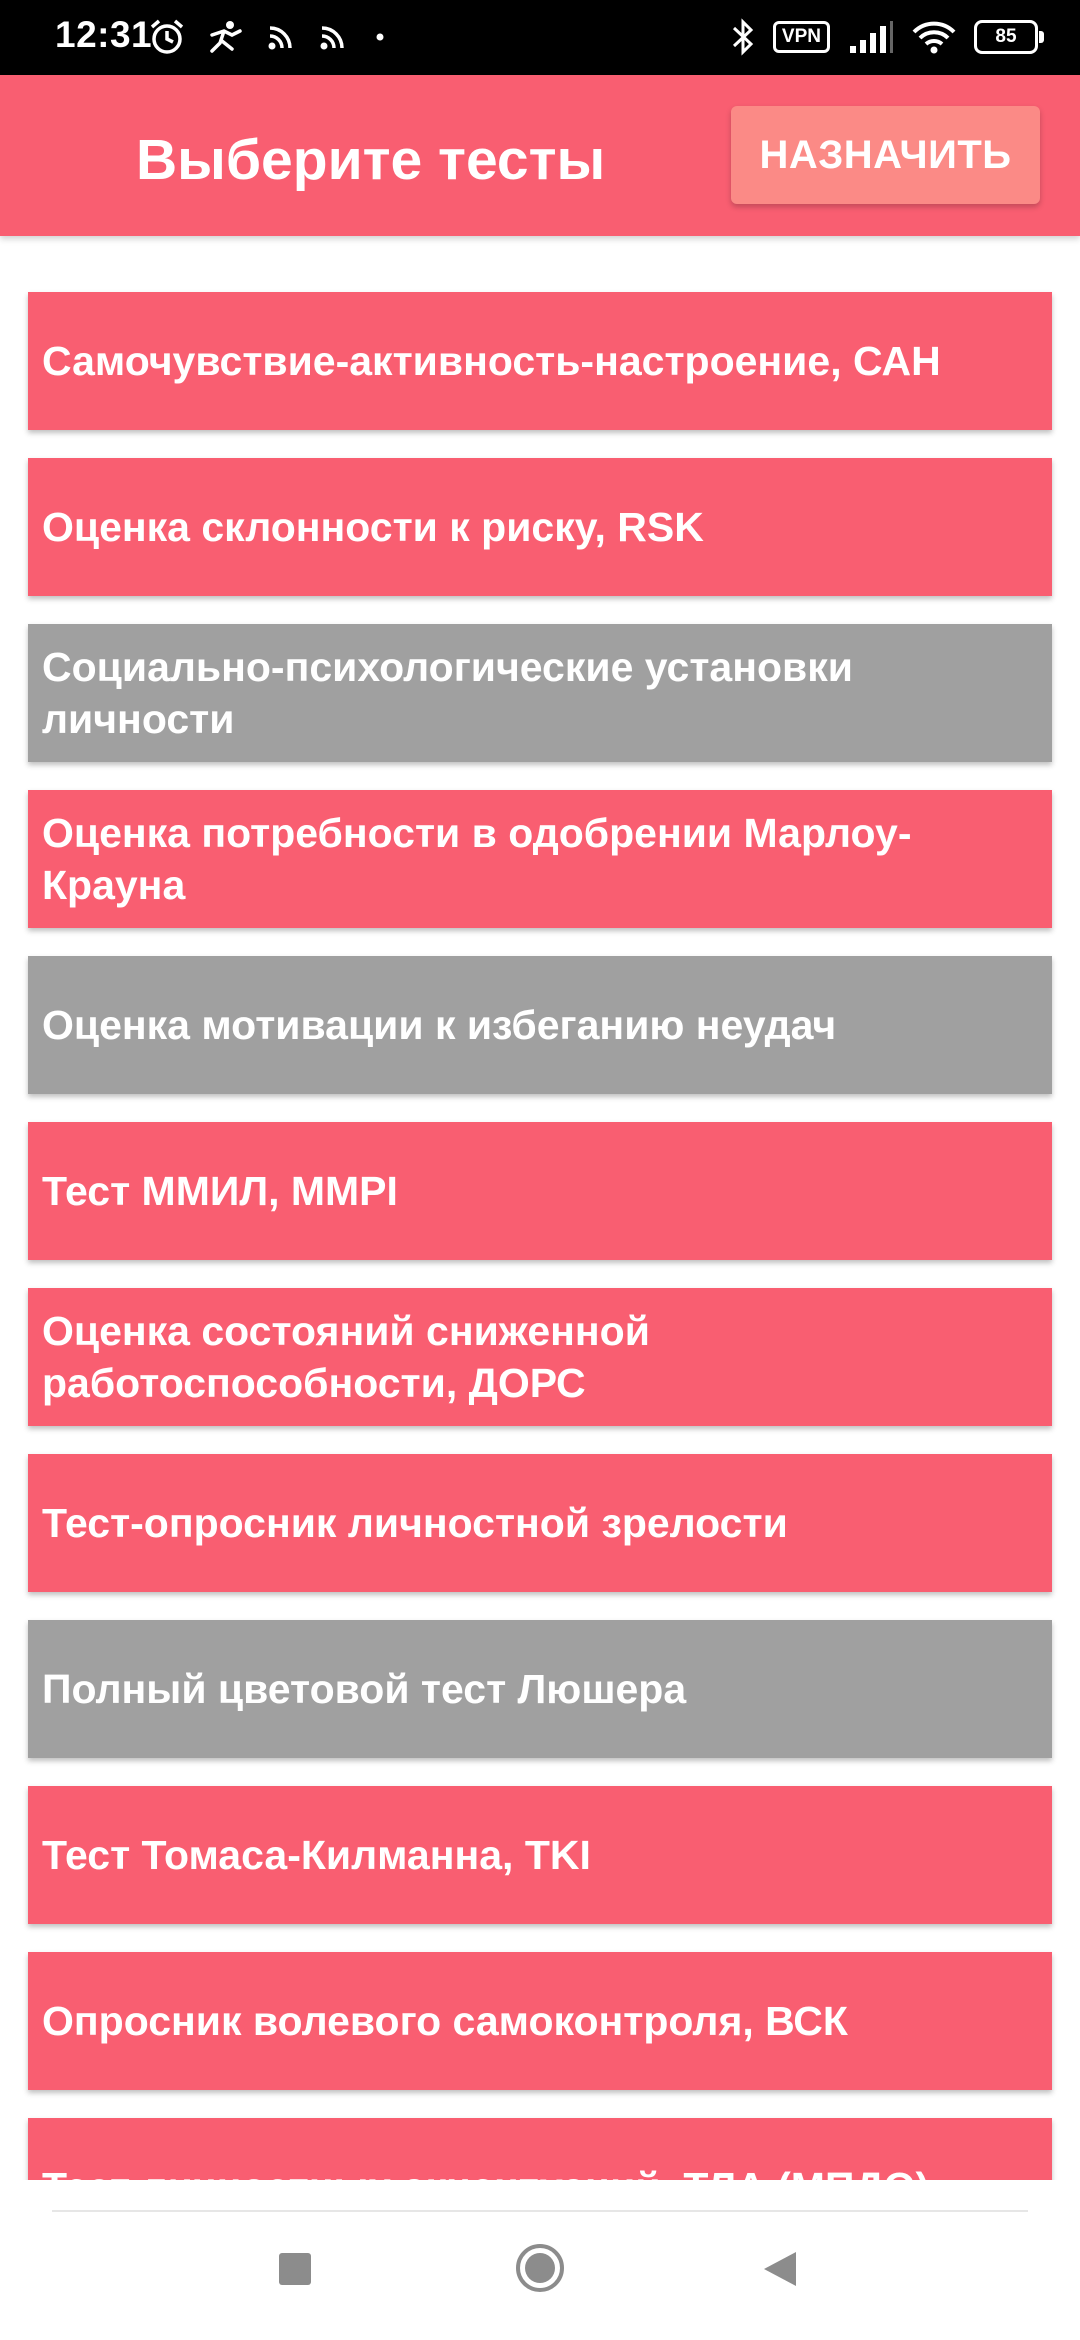 The height and width of the screenshot is (2340, 1080). What do you see at coordinates (220, 1191) in the screenshot?
I see `test-item-label: Тест ММИЛ, MMPI` at bounding box center [220, 1191].